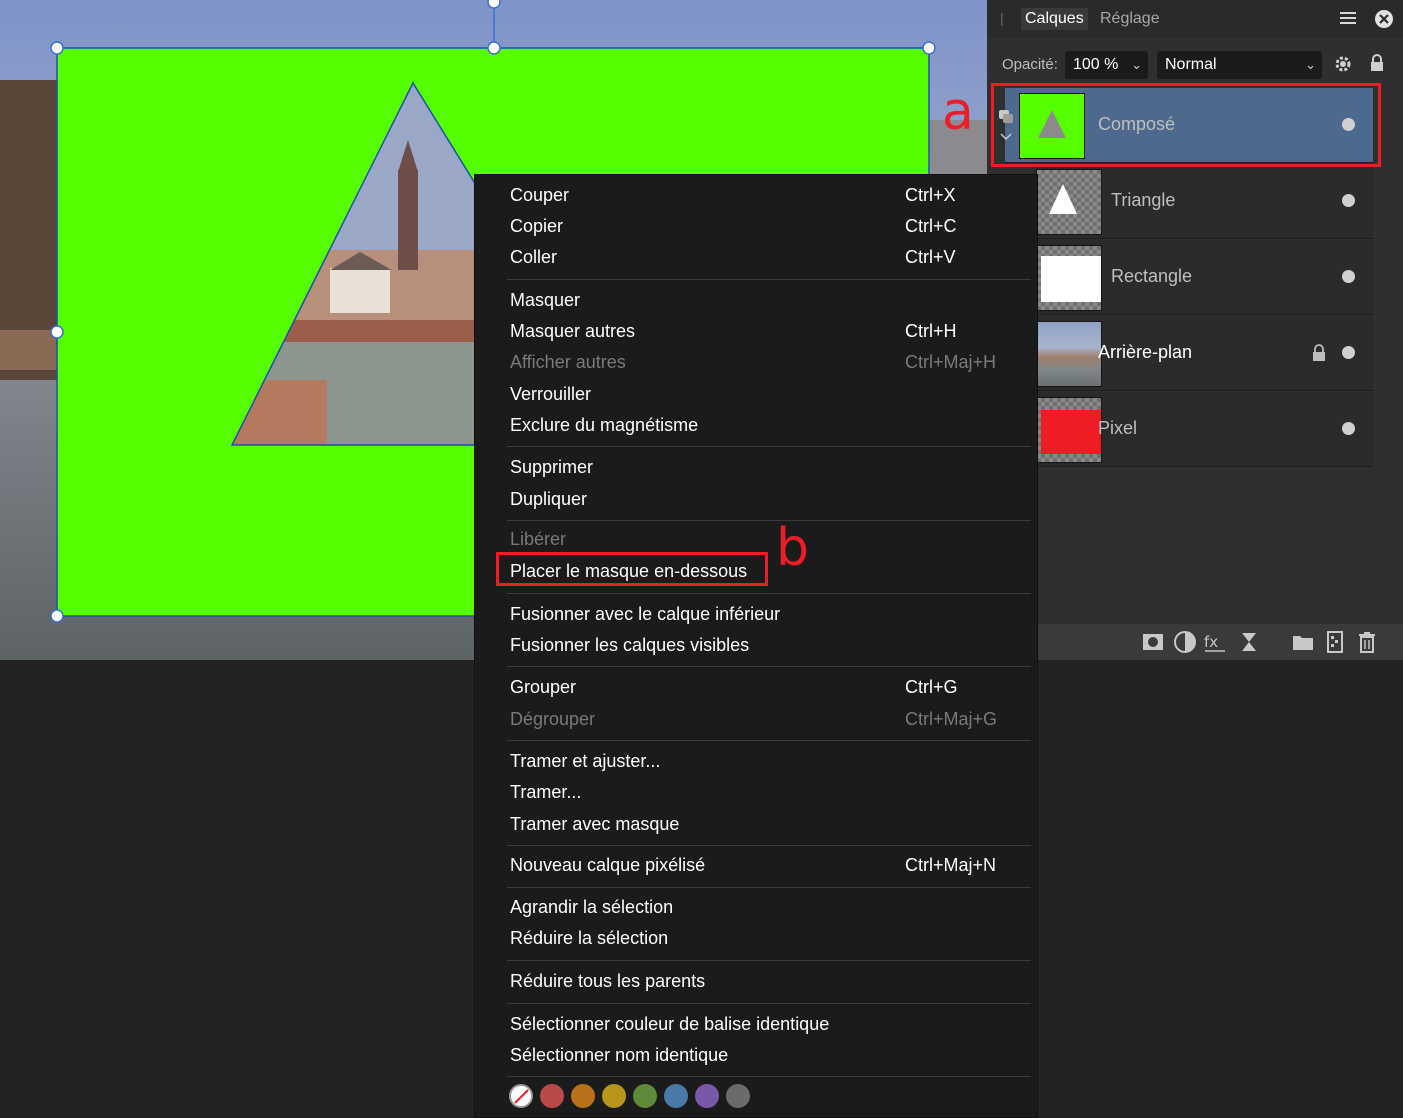  Describe the element at coordinates (521, 1096) in the screenshot. I see `tag-color-none-icon` at that location.